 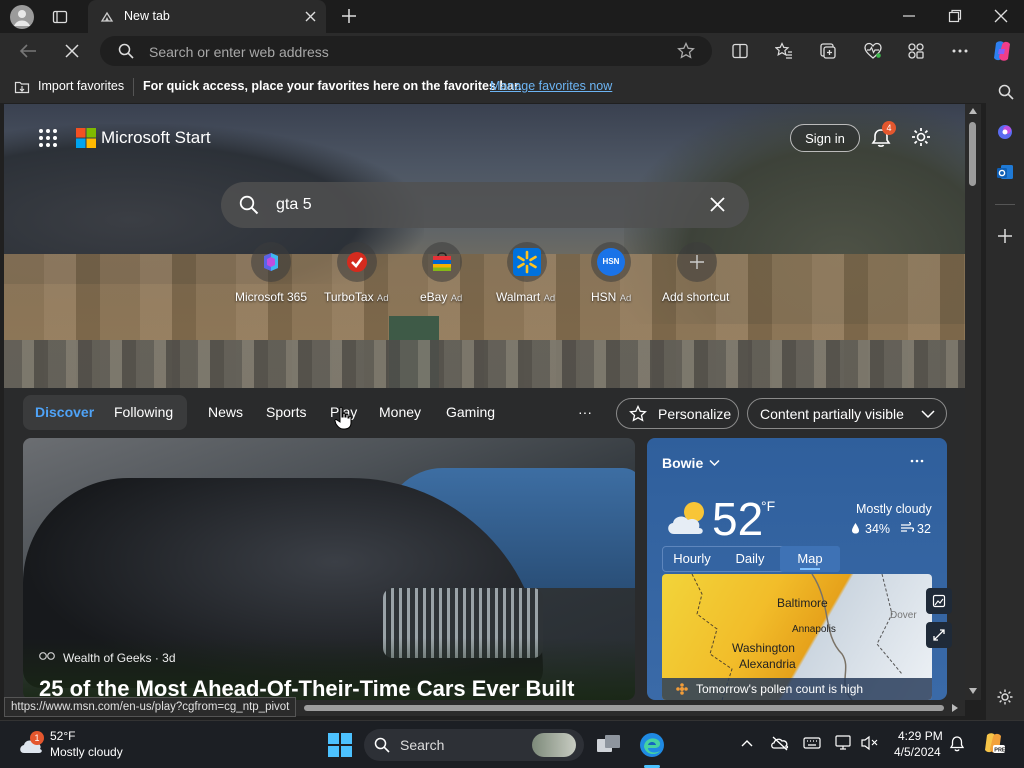 What do you see at coordinates (638, 414) in the screenshot?
I see `personalize-star-icon` at bounding box center [638, 414].